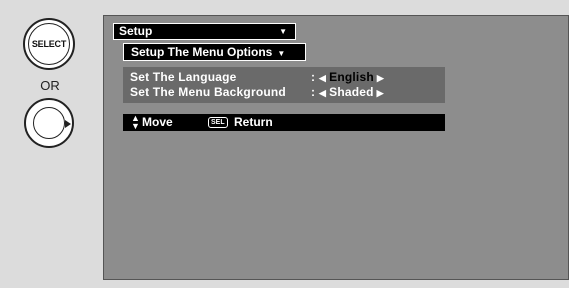  I want to click on navigation-button, so click(49, 123).